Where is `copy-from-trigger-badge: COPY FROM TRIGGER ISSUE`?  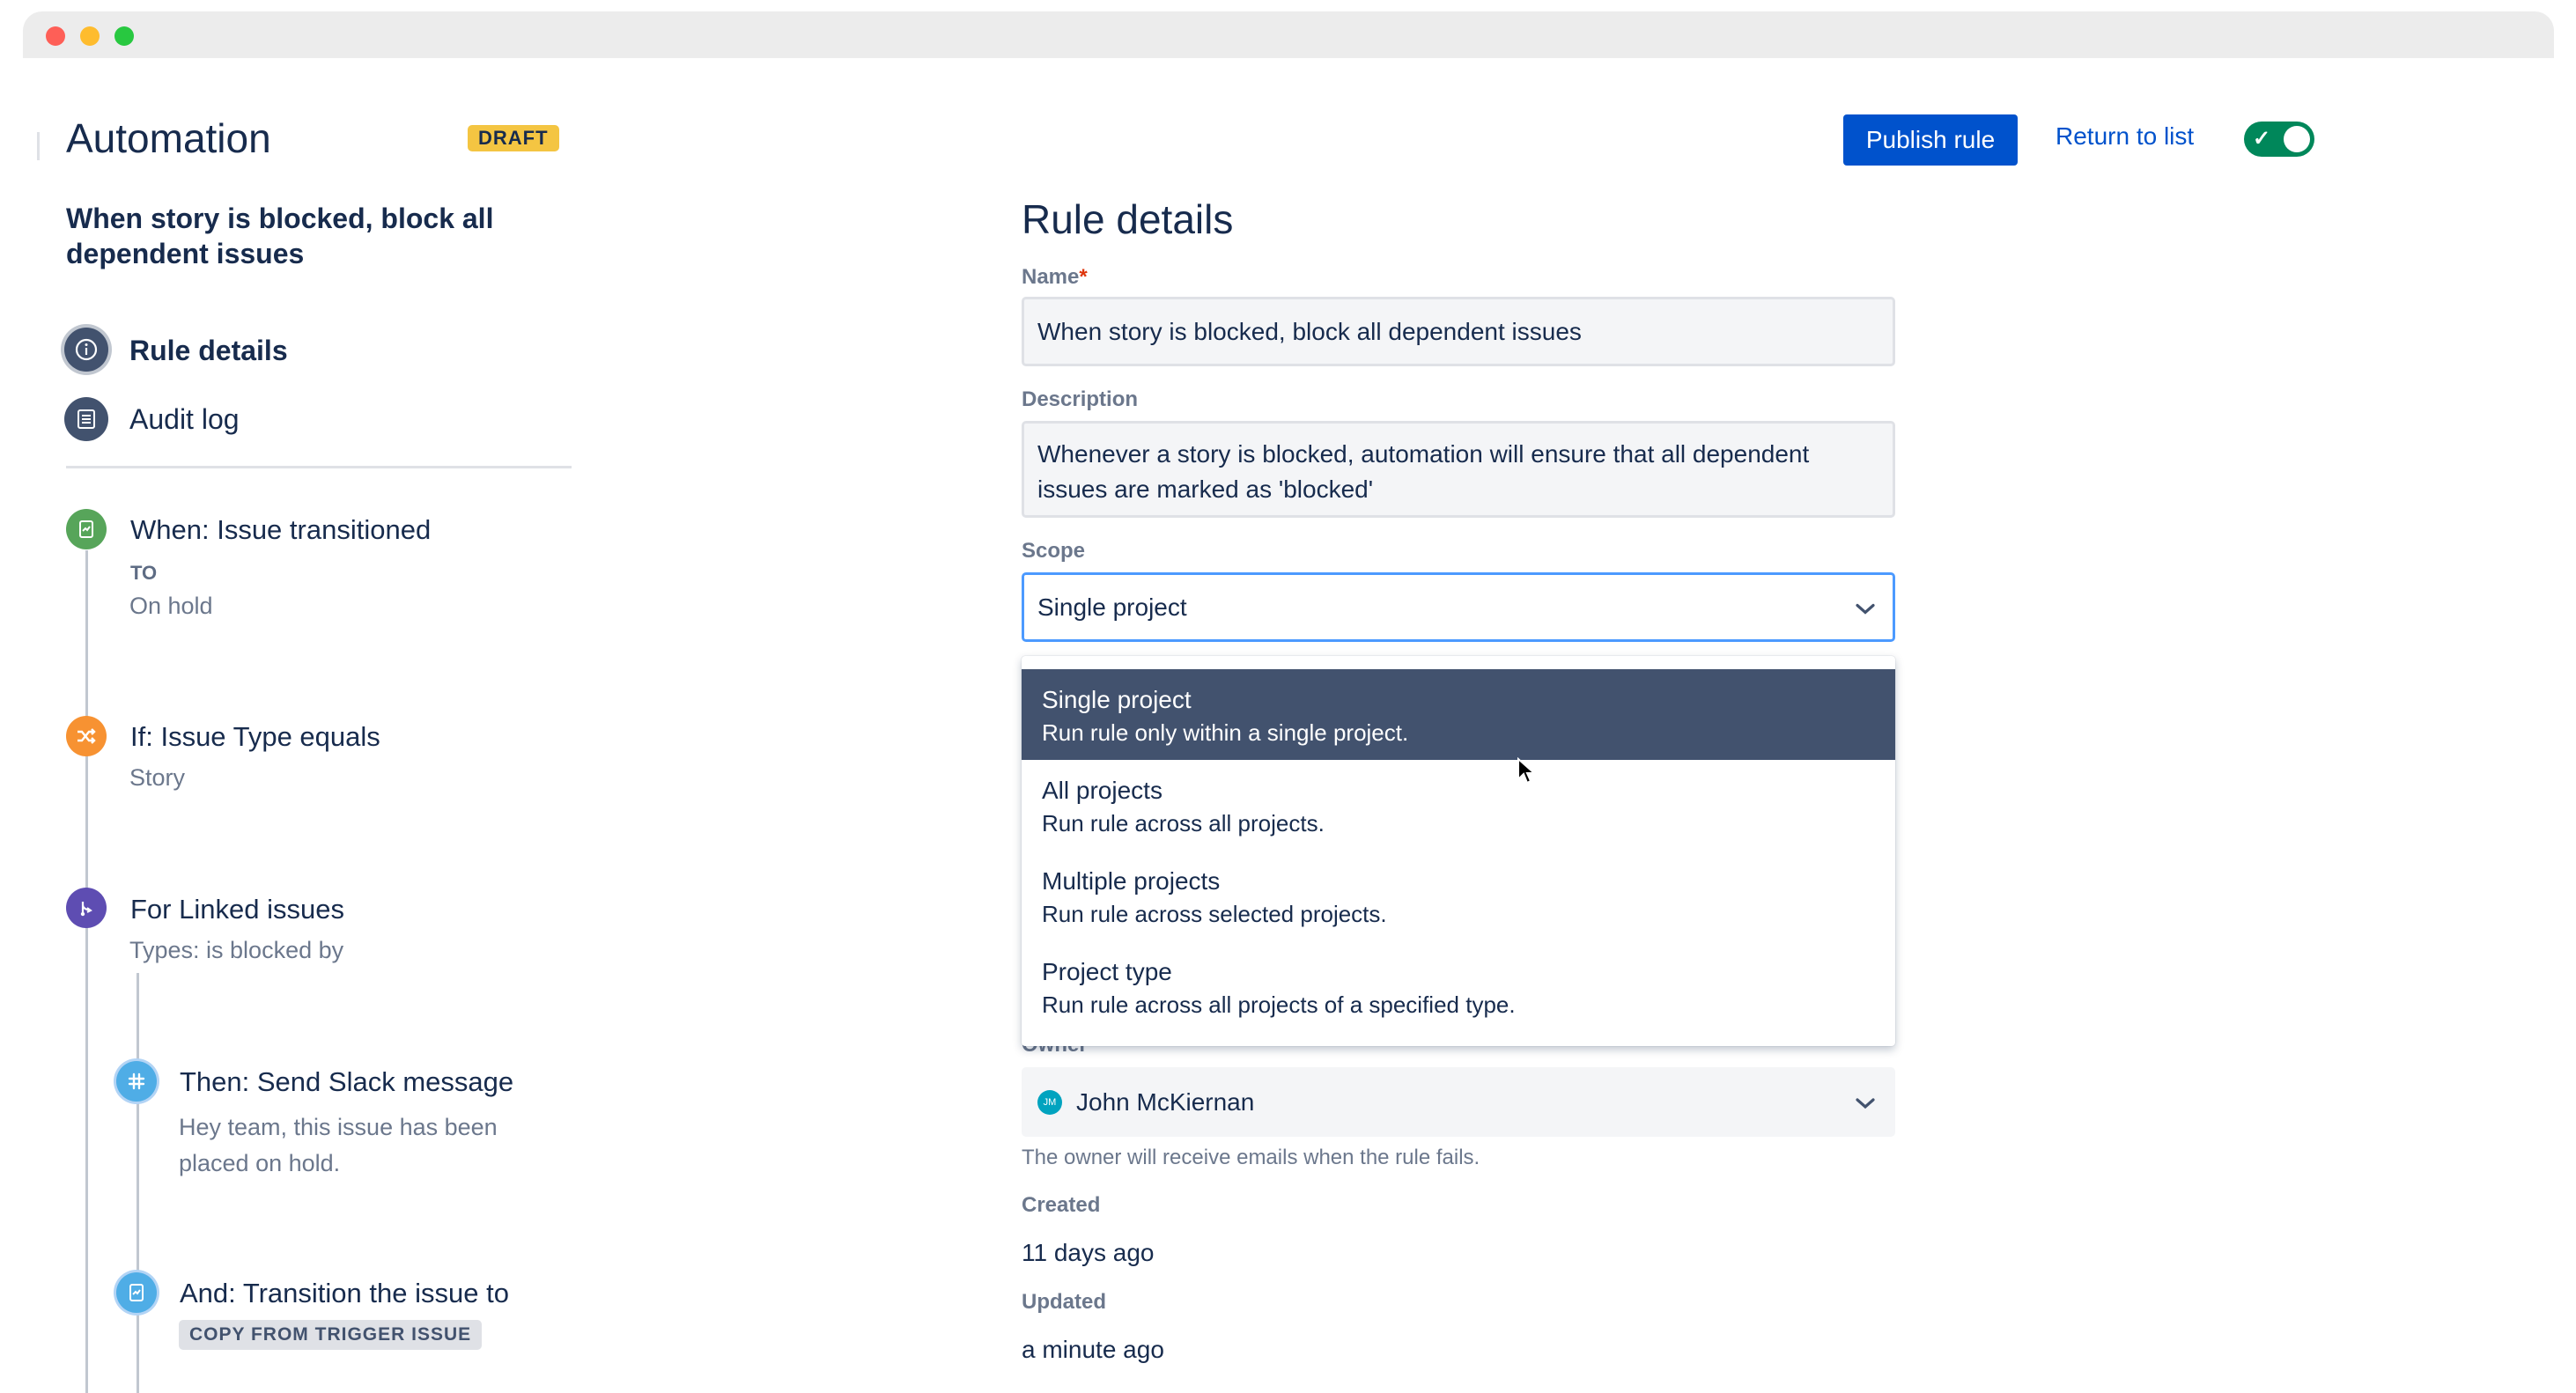 copy-from-trigger-badge: COPY FROM TRIGGER ISSUE is located at coordinates (331, 1335).